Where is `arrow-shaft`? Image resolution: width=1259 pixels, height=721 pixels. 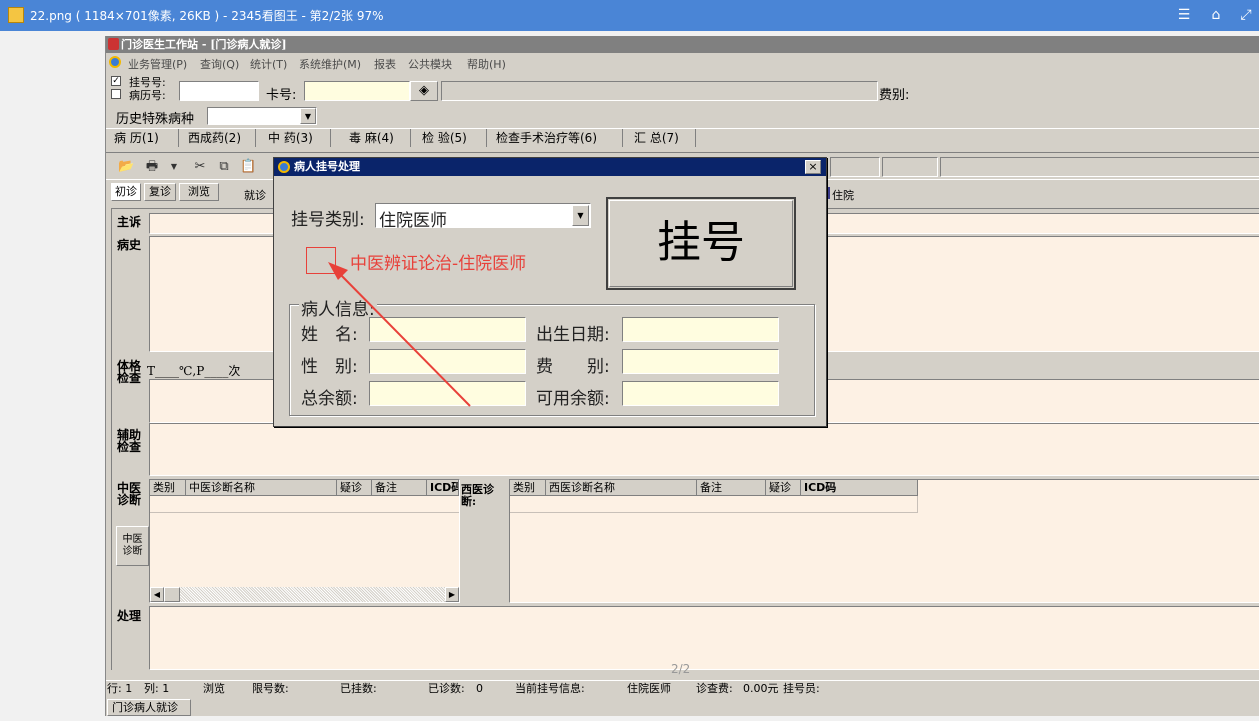
arrow-shaft is located at coordinates (403, 338).